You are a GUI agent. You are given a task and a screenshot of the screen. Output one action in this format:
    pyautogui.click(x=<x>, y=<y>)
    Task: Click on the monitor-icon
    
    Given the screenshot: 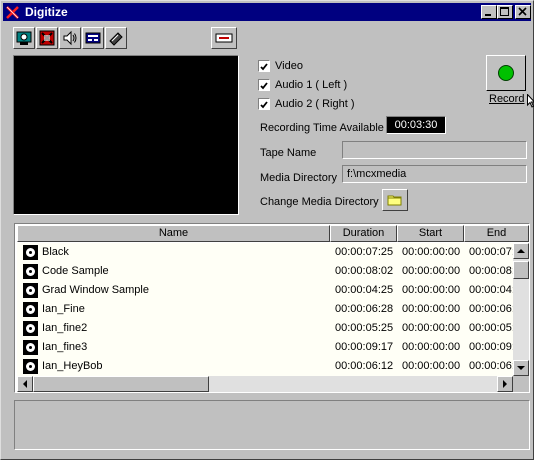 What is the action you would take?
    pyautogui.click(x=24, y=38)
    